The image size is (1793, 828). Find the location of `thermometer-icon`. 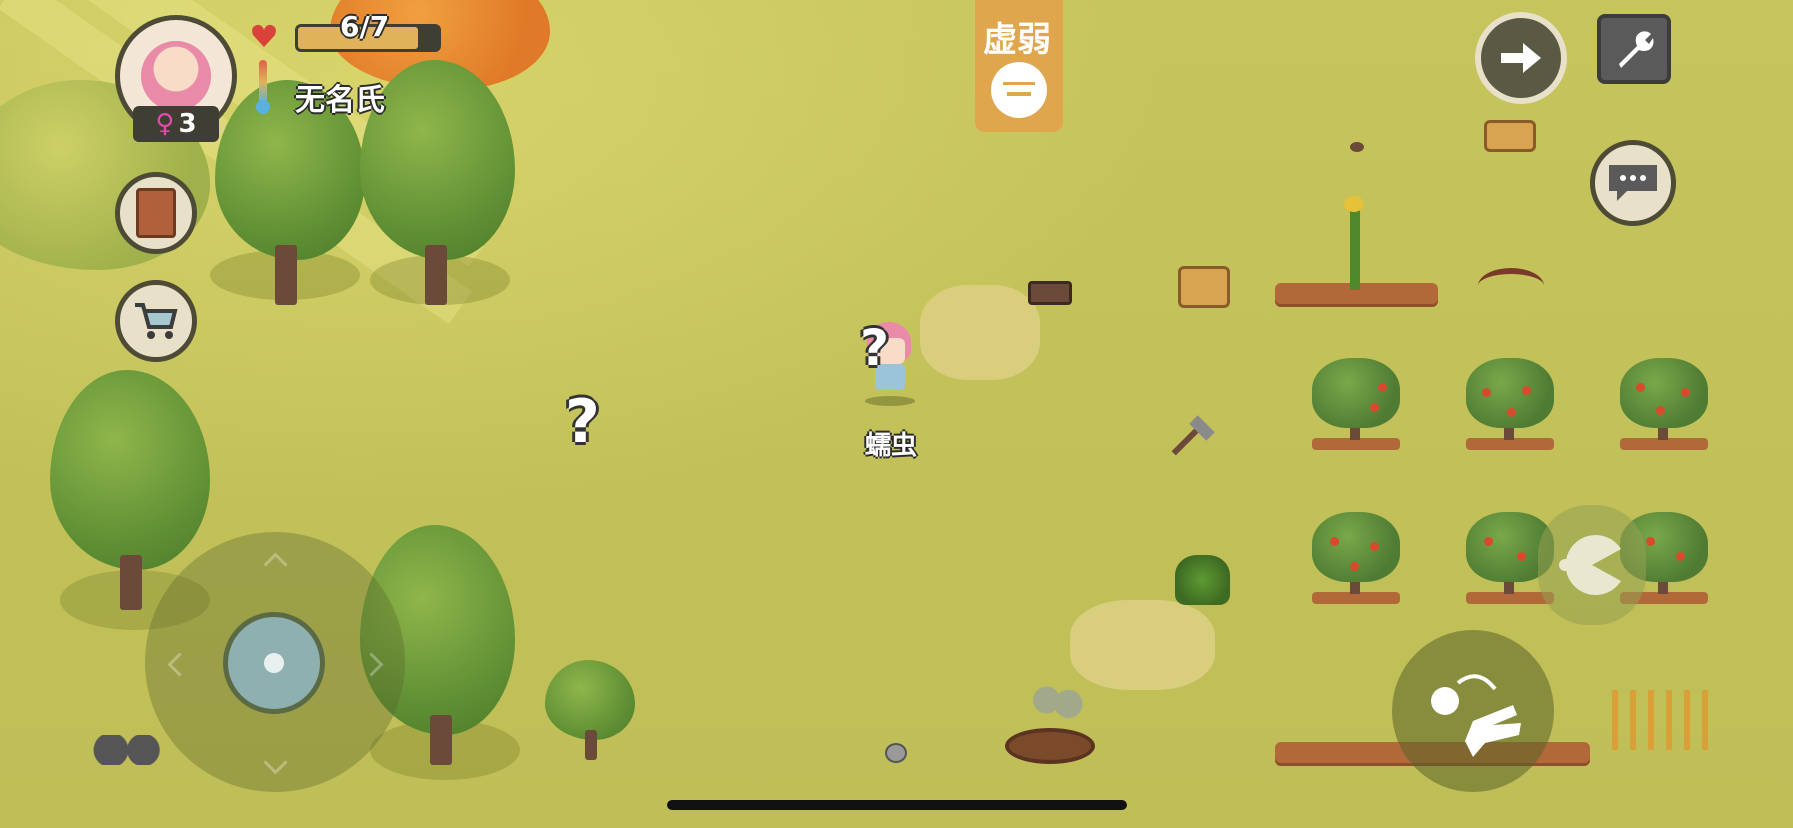

thermometer-icon is located at coordinates (263, 88).